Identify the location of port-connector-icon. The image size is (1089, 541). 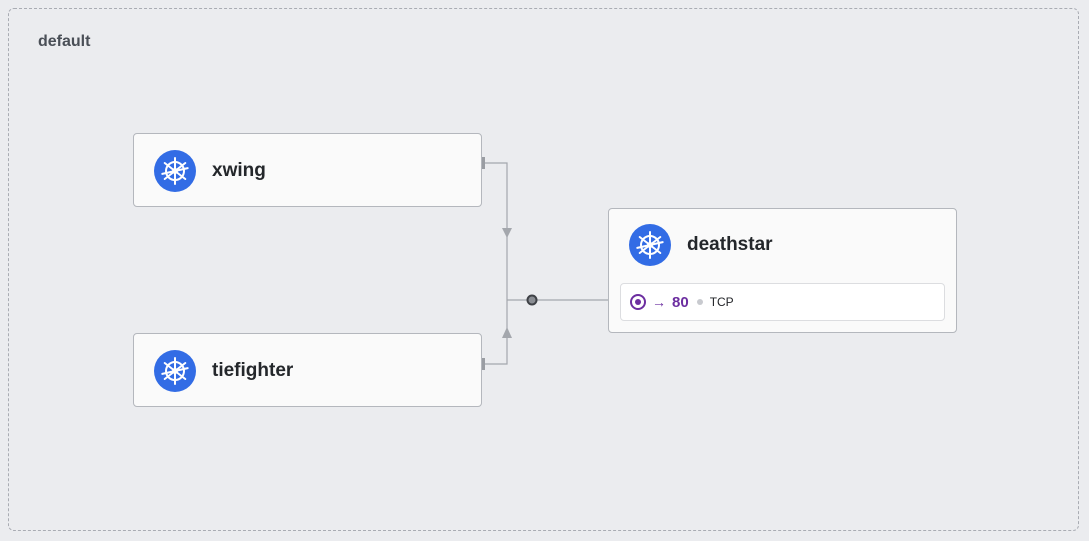
(638, 302).